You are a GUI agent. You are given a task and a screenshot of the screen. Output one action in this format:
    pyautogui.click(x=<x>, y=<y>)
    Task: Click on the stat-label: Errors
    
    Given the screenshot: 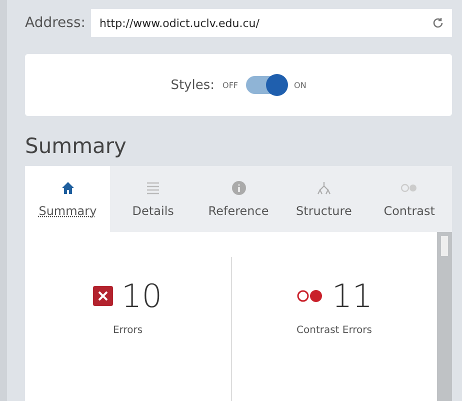 What is the action you would take?
    pyautogui.click(x=127, y=330)
    